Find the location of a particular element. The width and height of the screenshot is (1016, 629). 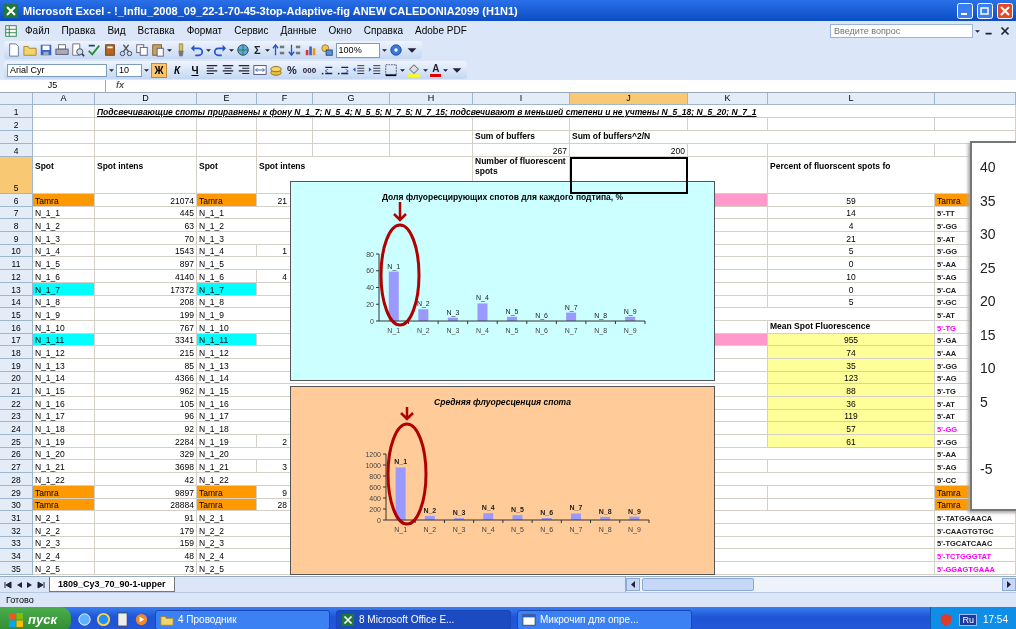

table-cell: 88 is located at coordinates (851, 390).